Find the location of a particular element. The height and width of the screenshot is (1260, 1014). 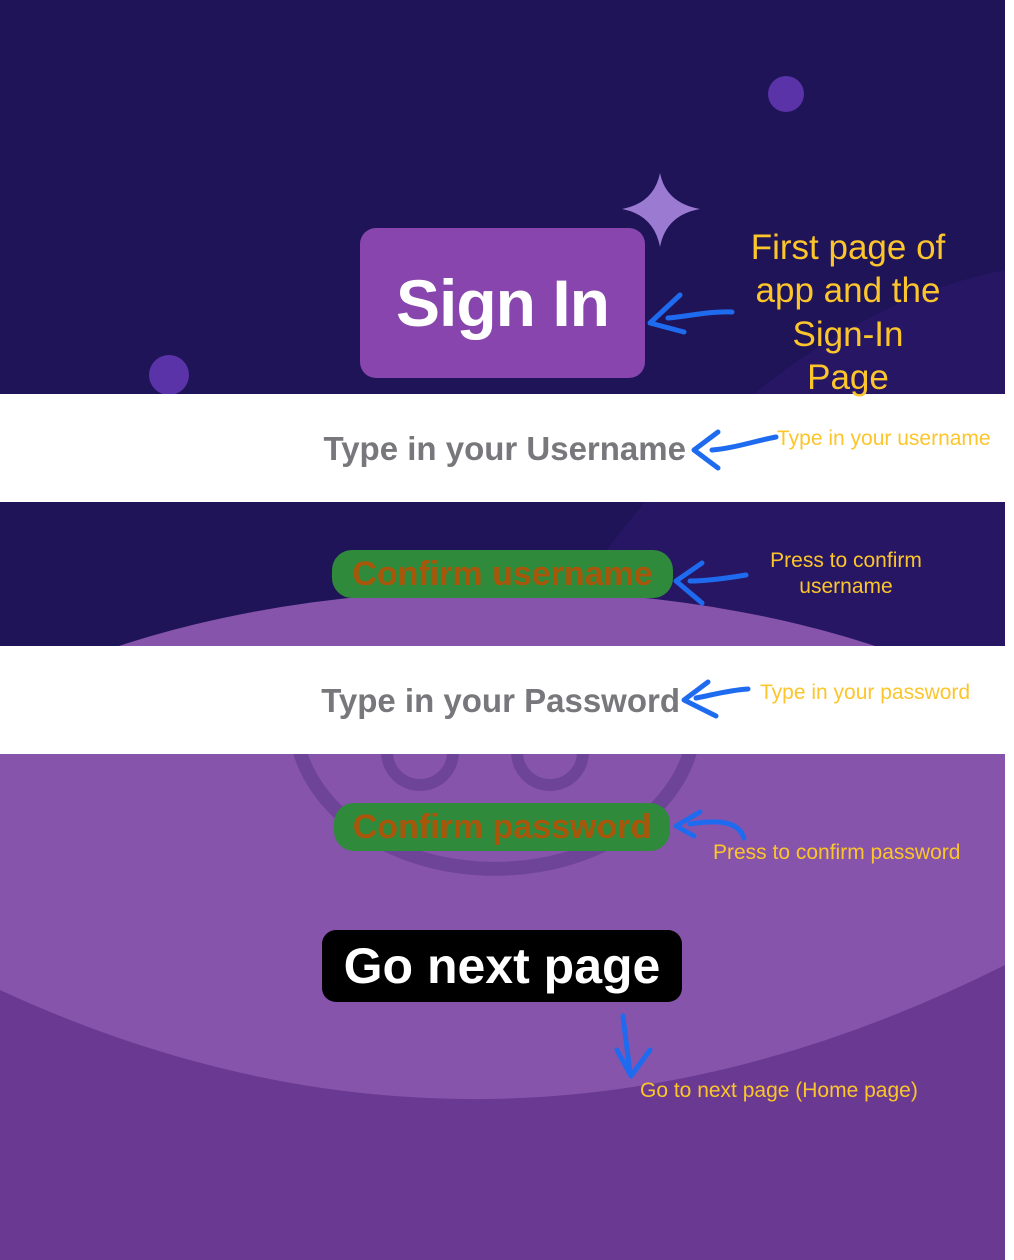

annotation-confirm-password: Press to confirm password is located at coordinates (837, 852).